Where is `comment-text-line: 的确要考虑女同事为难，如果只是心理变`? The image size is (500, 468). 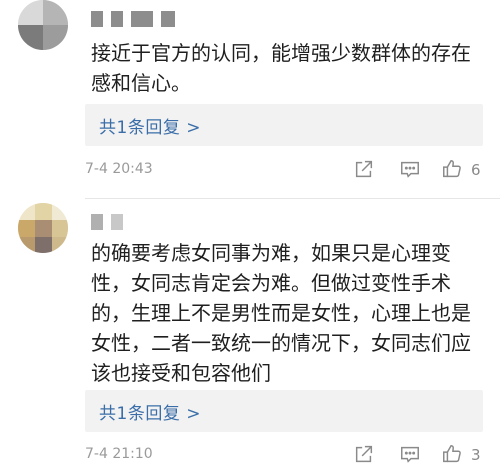 comment-text-line: 的确要考虑女同事为难，如果只是心理变 is located at coordinates (271, 253).